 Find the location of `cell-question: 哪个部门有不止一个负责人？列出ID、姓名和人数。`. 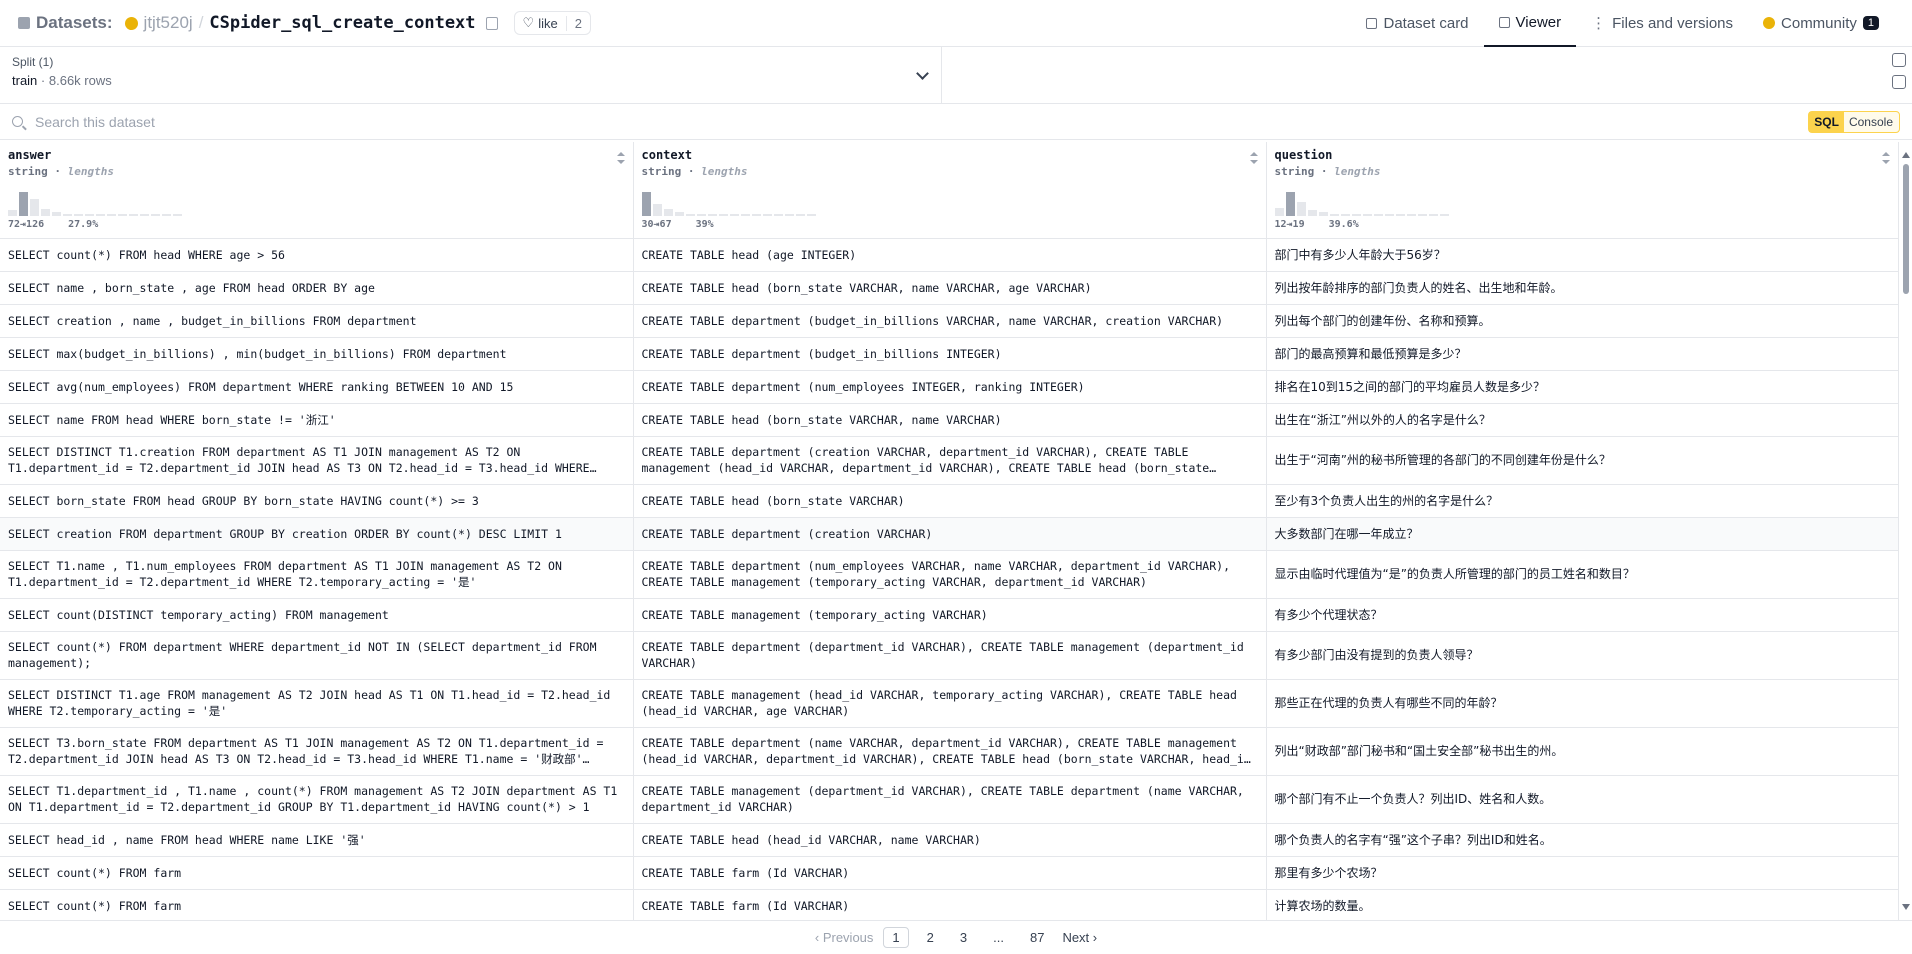

cell-question: 哪个部门有不止一个负责人？列出ID、姓名和人数。 is located at coordinates (1582, 799).